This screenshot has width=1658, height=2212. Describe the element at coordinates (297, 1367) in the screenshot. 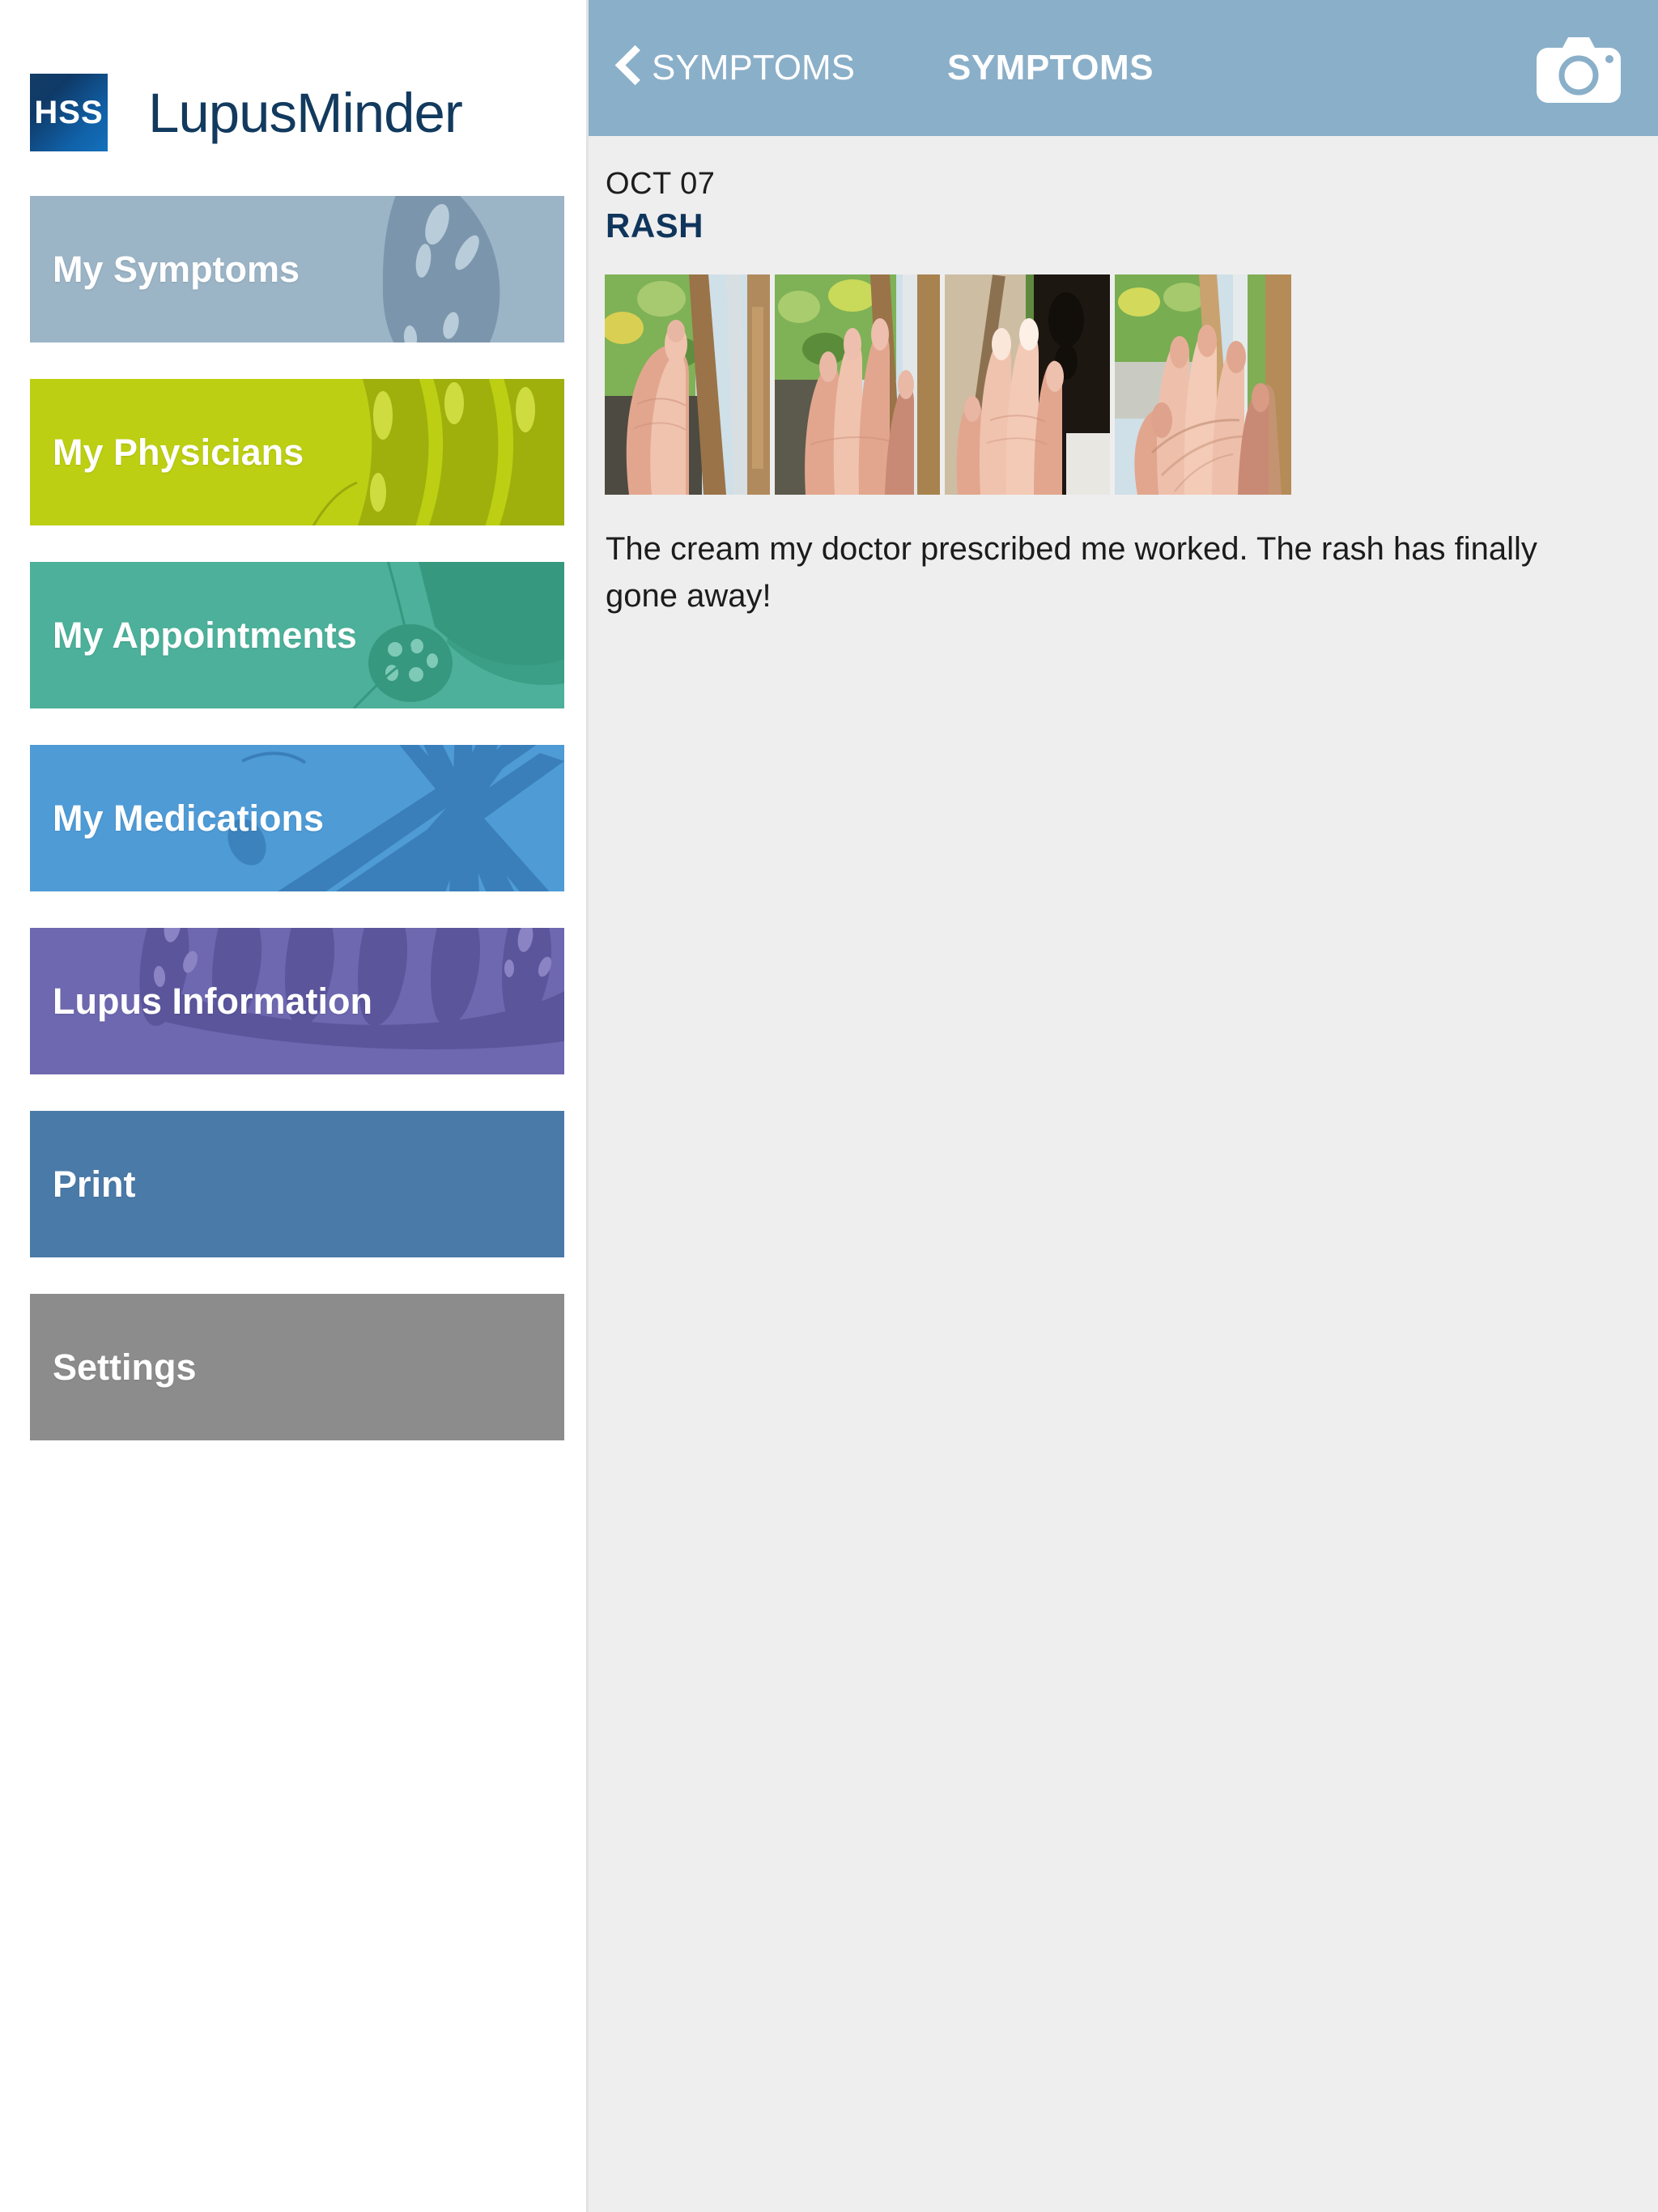

I see `sidebar-item-settings: Settings` at that location.